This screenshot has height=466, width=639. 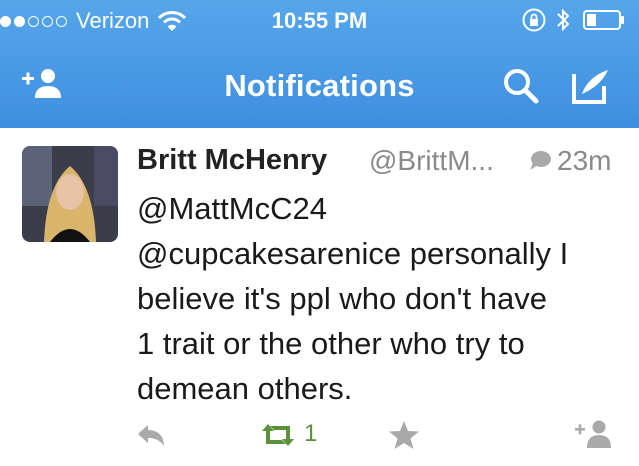 I want to click on bluetooth-icon, so click(x=563, y=20).